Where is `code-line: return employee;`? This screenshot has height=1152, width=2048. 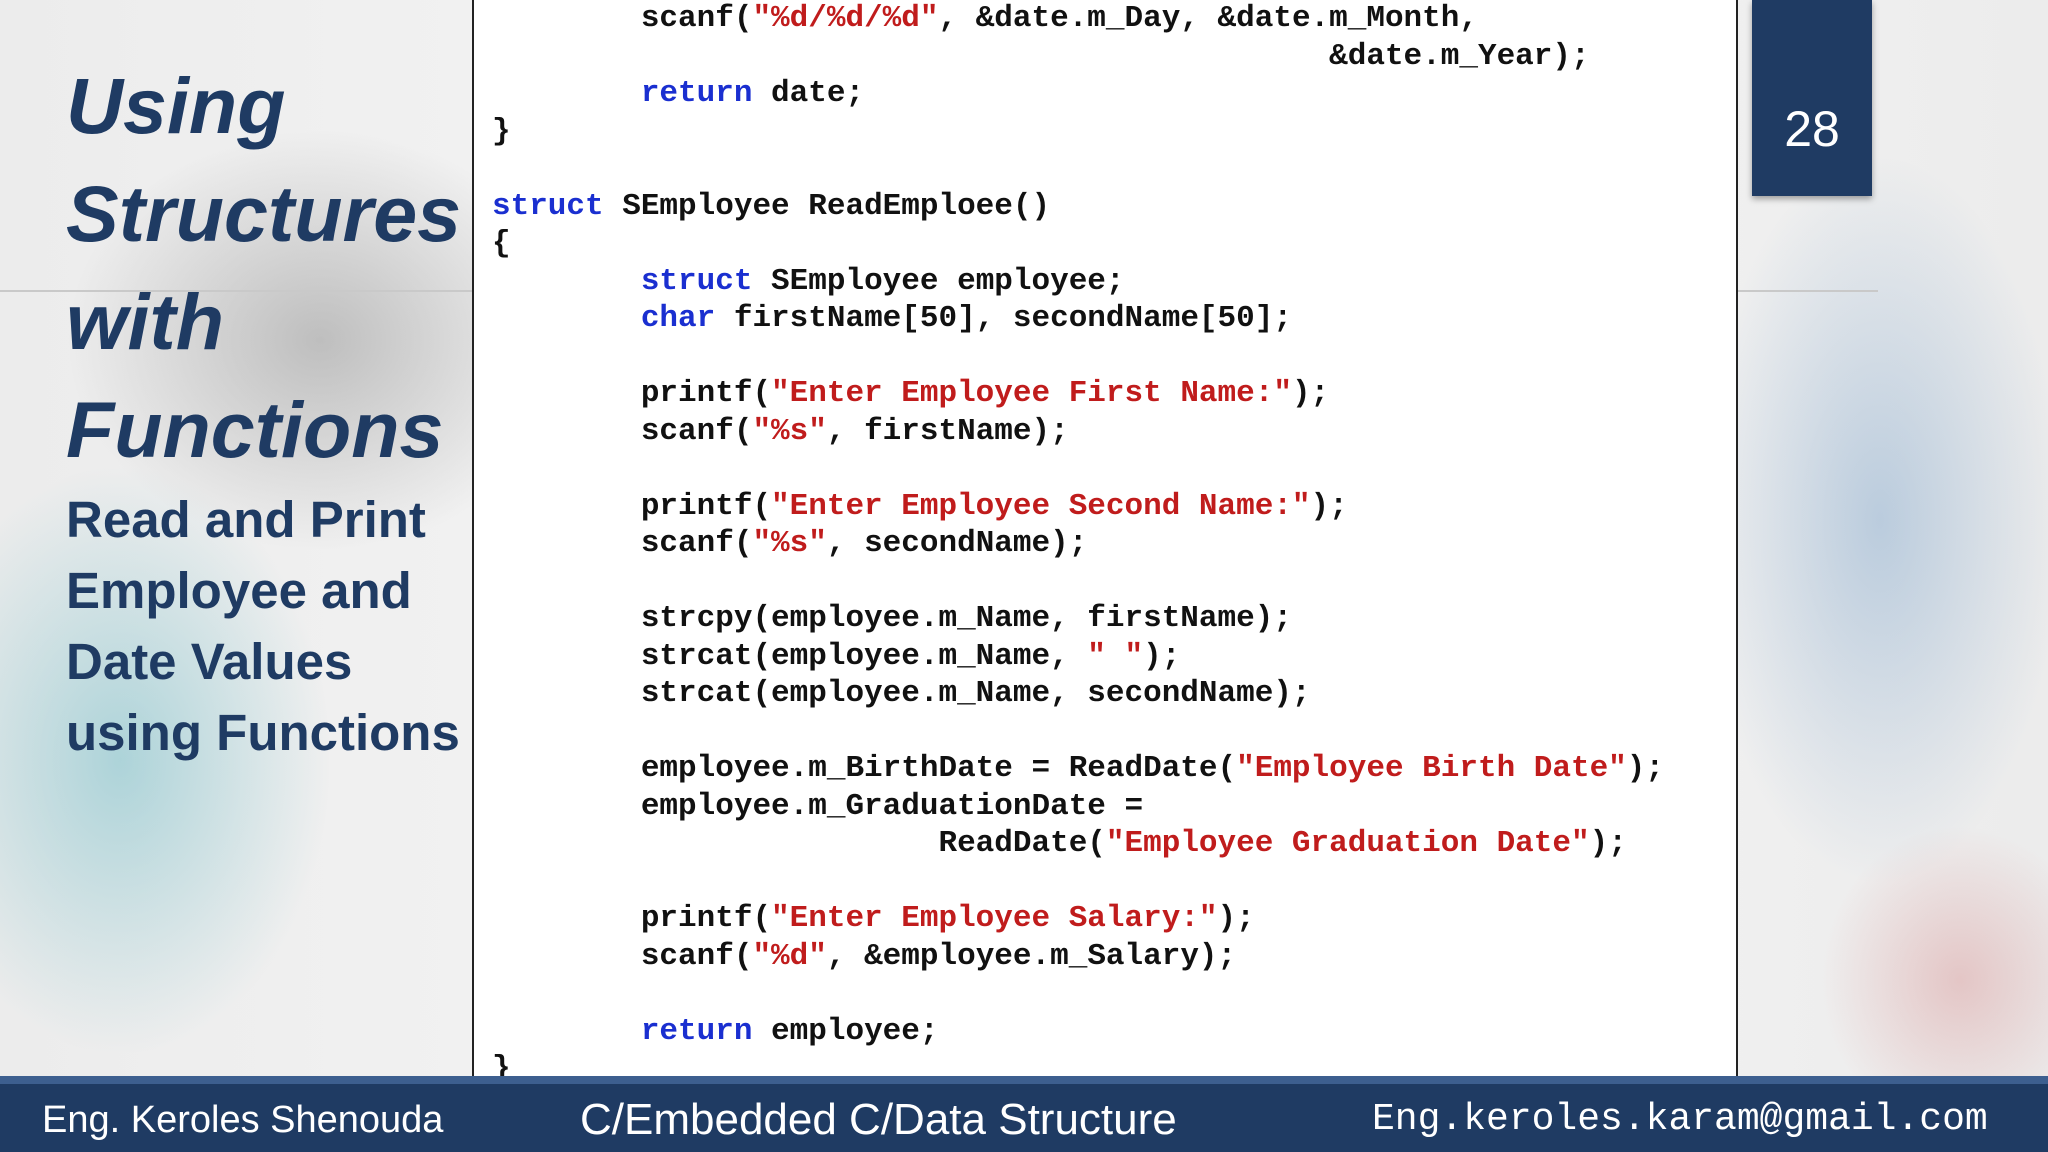 code-line: return employee; is located at coordinates (715, 1032).